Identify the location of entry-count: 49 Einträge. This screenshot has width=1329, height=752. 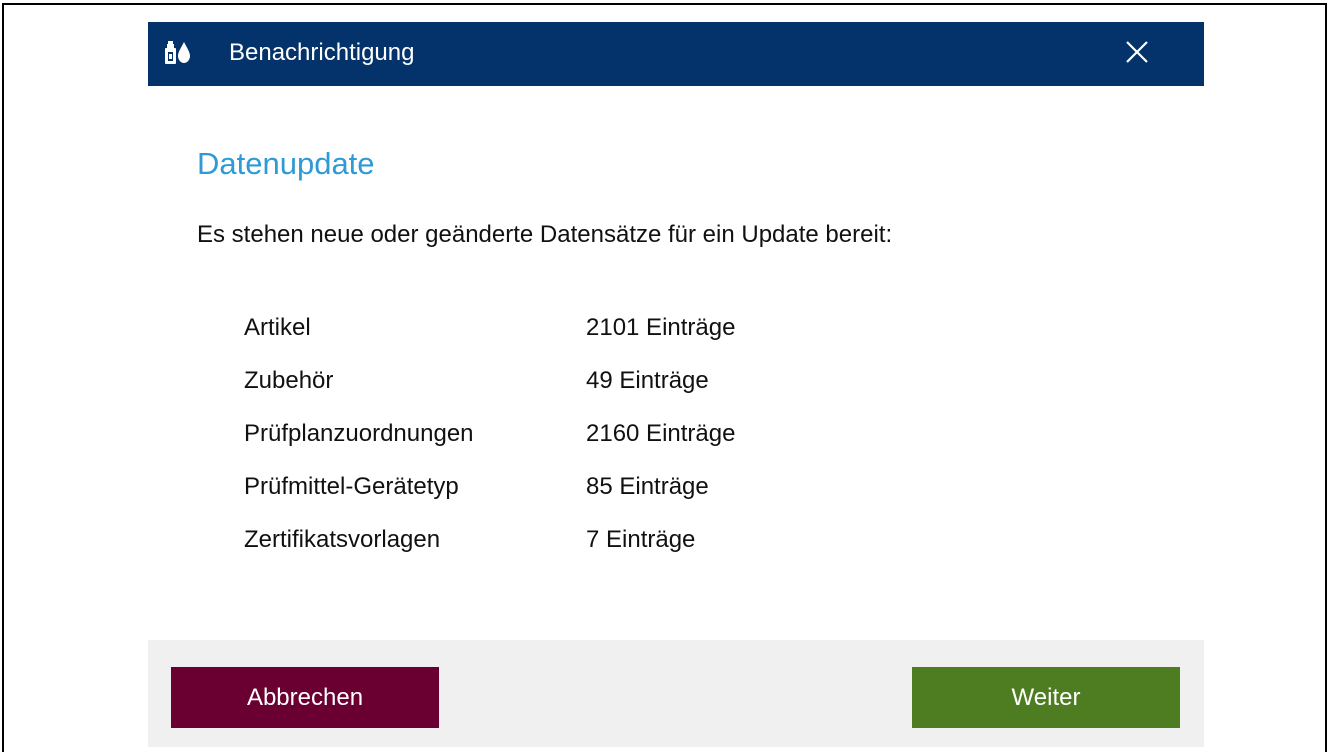
(647, 380).